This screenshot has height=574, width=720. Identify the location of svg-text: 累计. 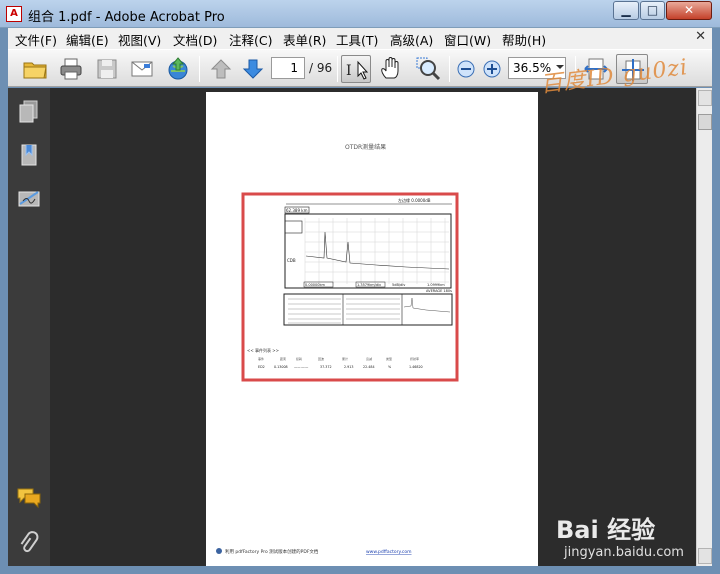
(345, 358).